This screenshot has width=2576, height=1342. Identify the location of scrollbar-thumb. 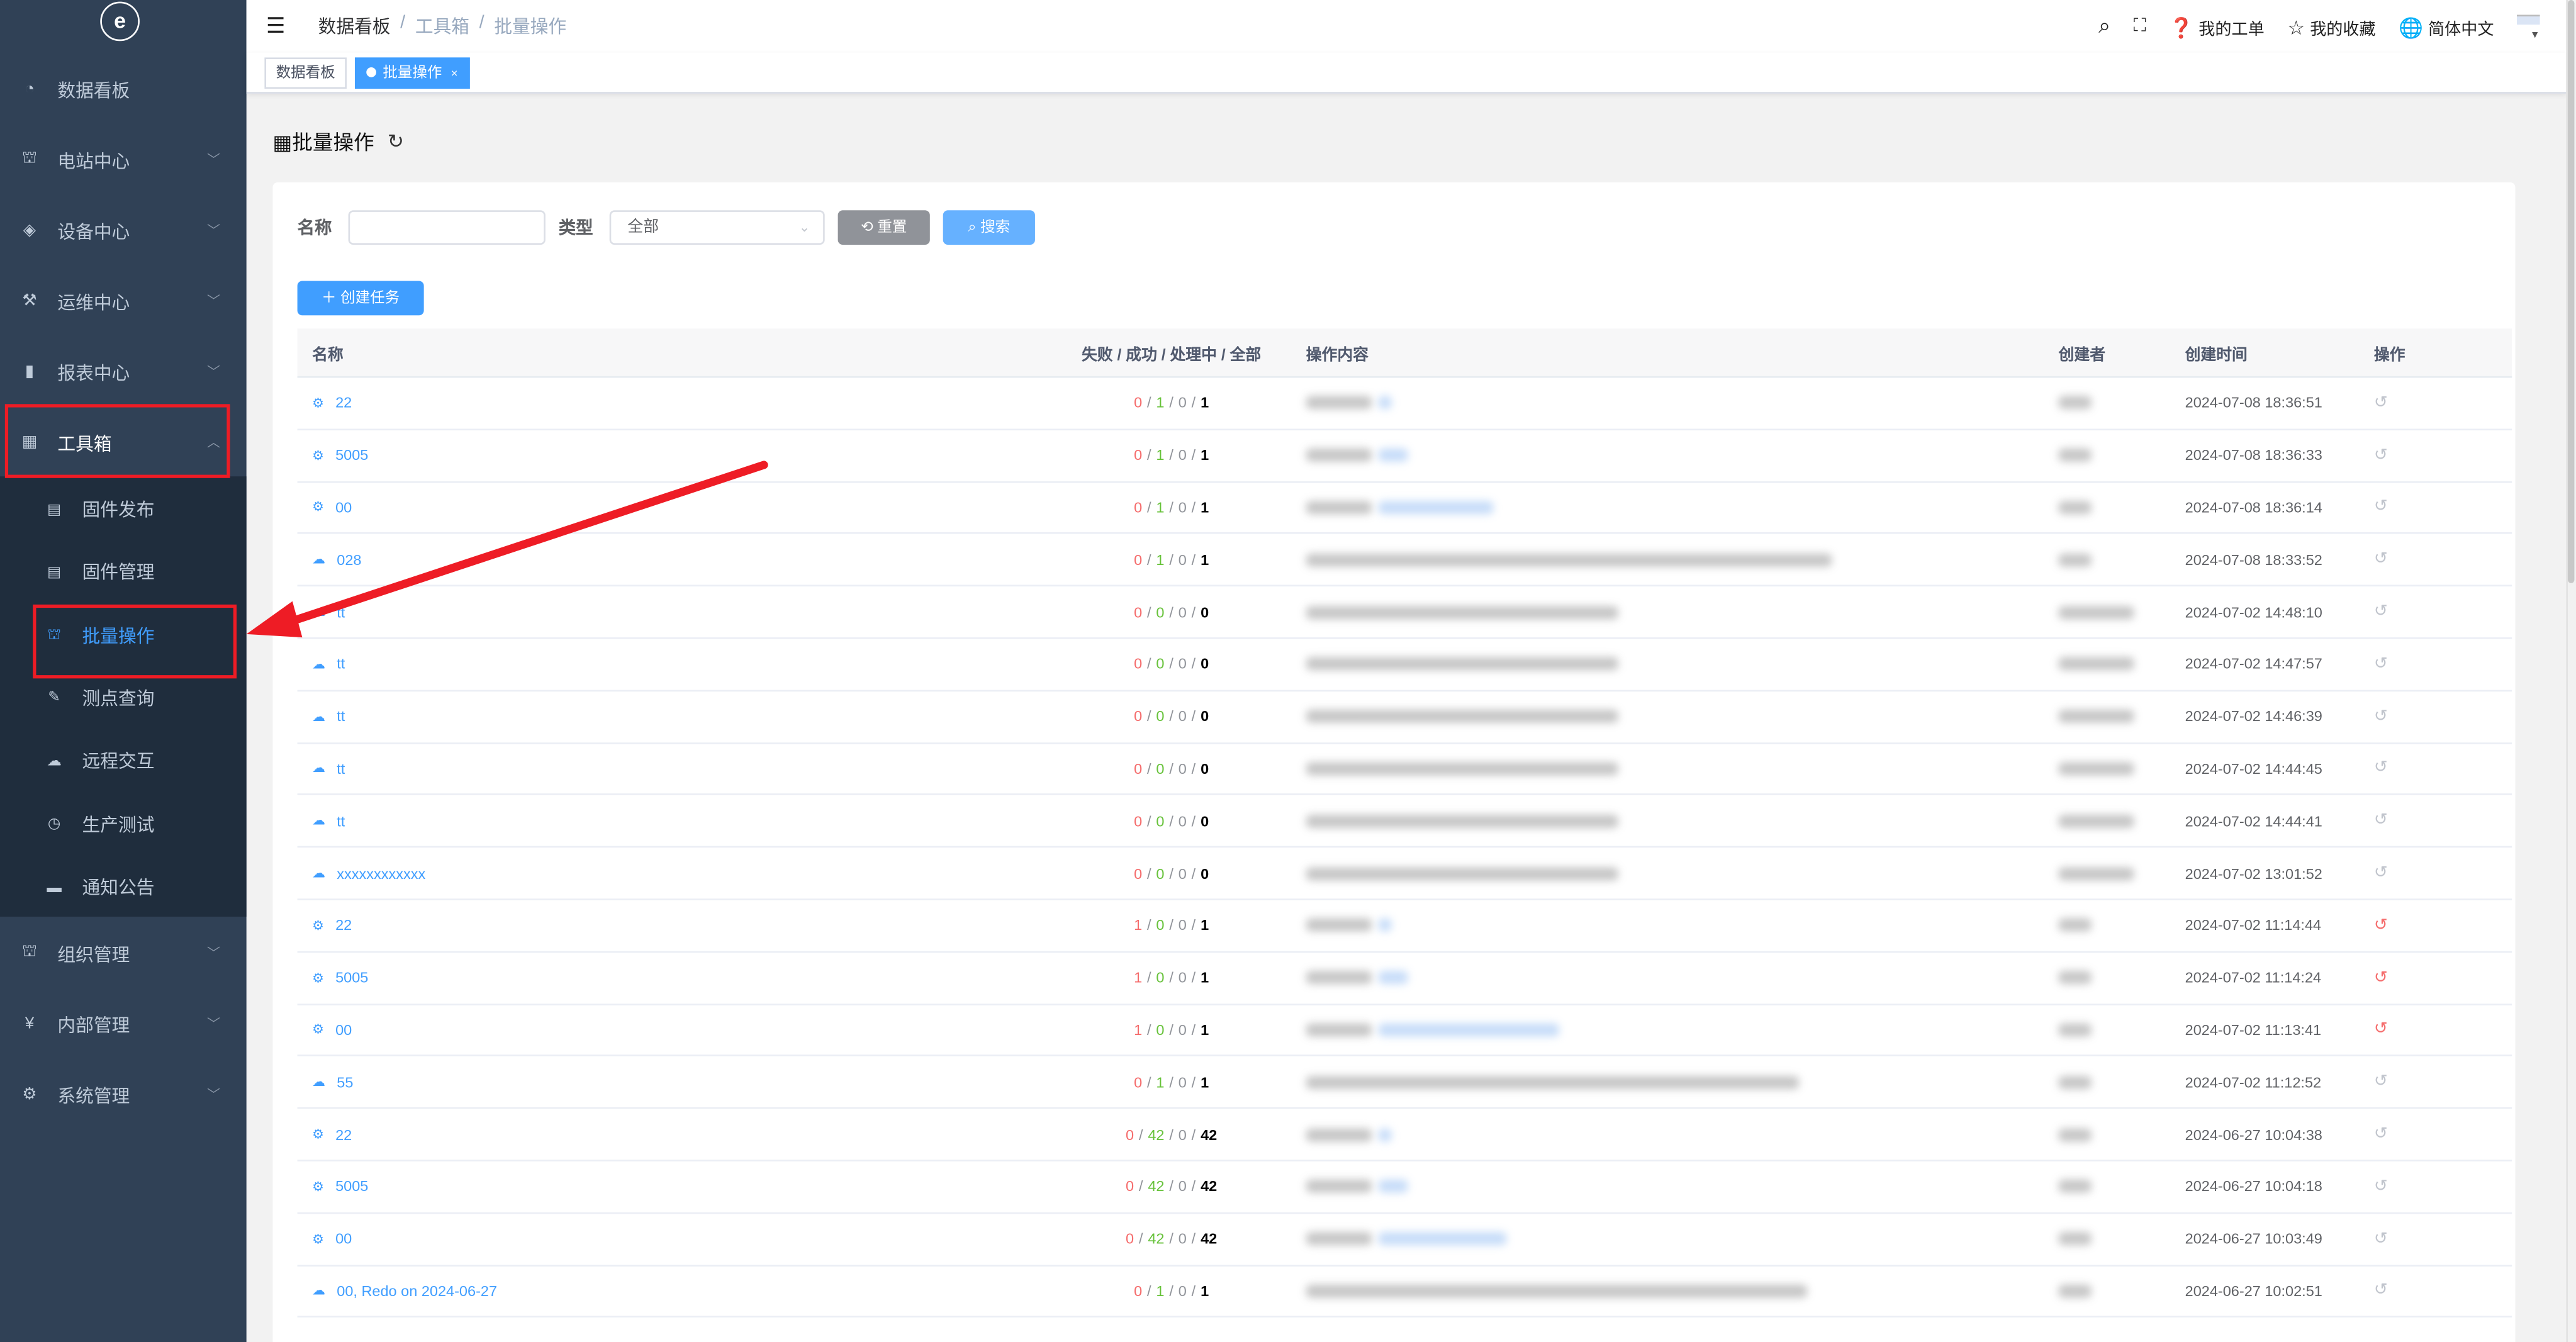
(2571, 291).